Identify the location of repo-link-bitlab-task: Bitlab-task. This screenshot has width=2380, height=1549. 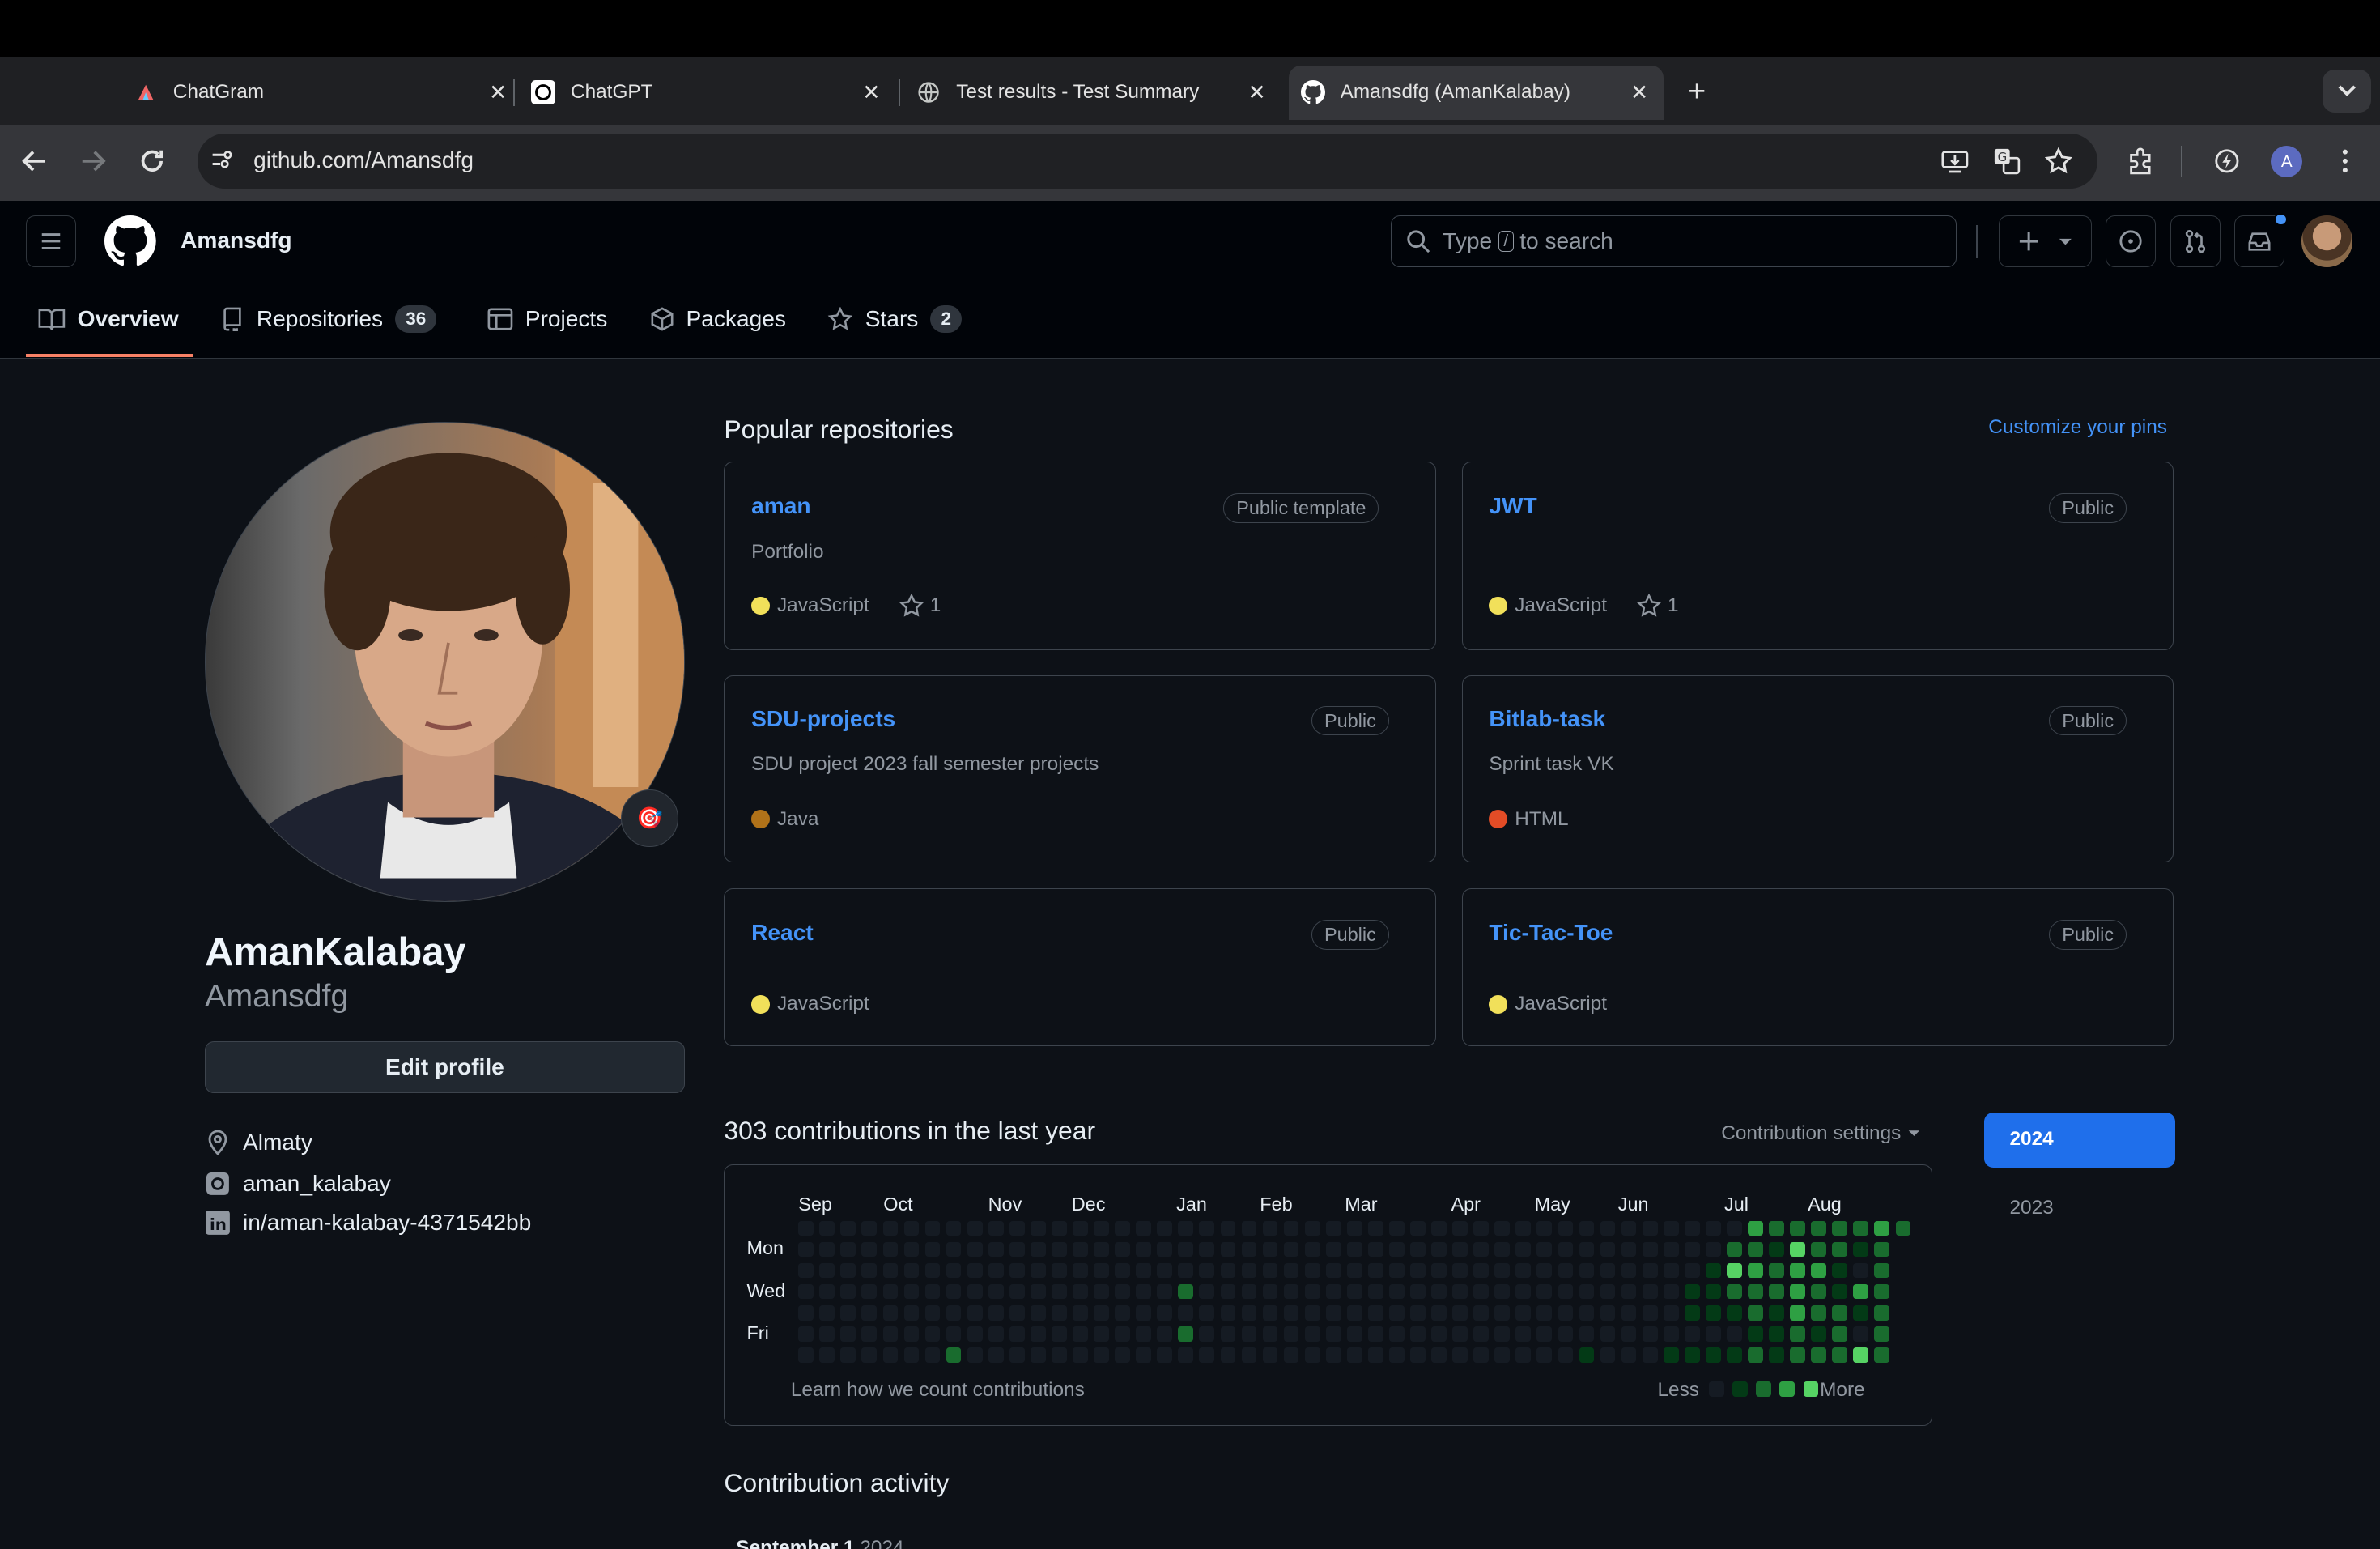
(1547, 719).